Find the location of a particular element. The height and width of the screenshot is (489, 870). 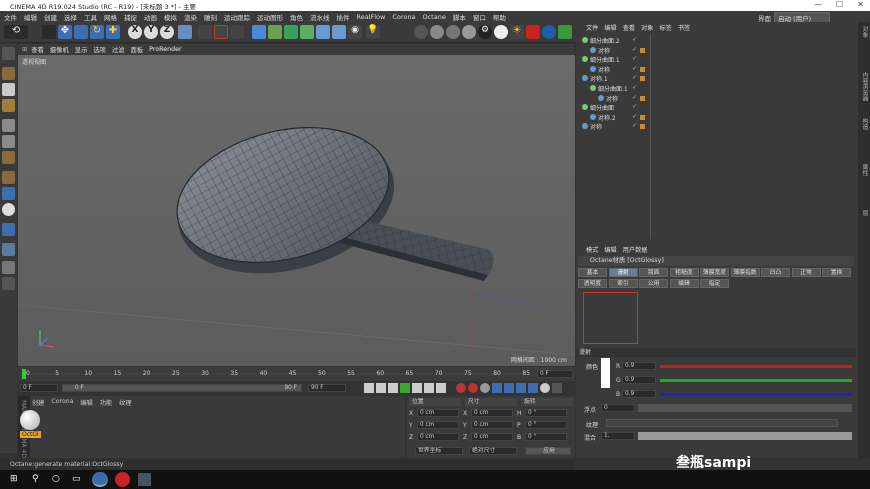

object-row: 对称.2 ✓ is located at coordinates (717, 118).